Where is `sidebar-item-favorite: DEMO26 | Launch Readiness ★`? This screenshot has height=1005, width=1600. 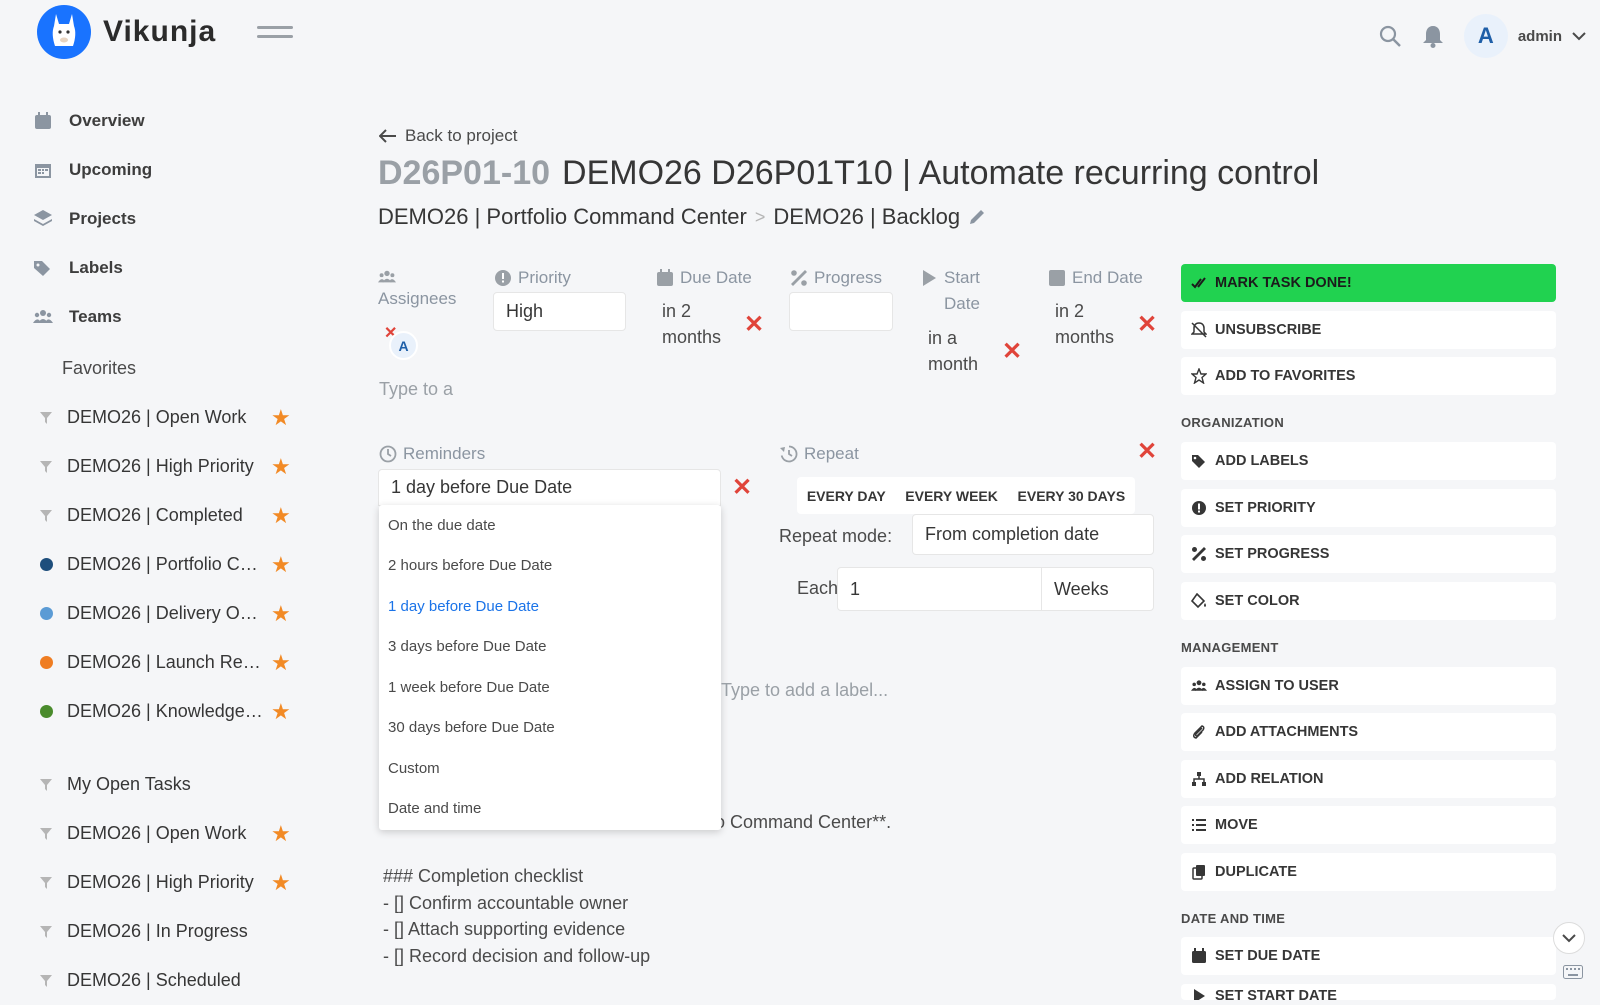 sidebar-item-favorite: DEMO26 | Launch Readiness ★ is located at coordinates (168, 662).